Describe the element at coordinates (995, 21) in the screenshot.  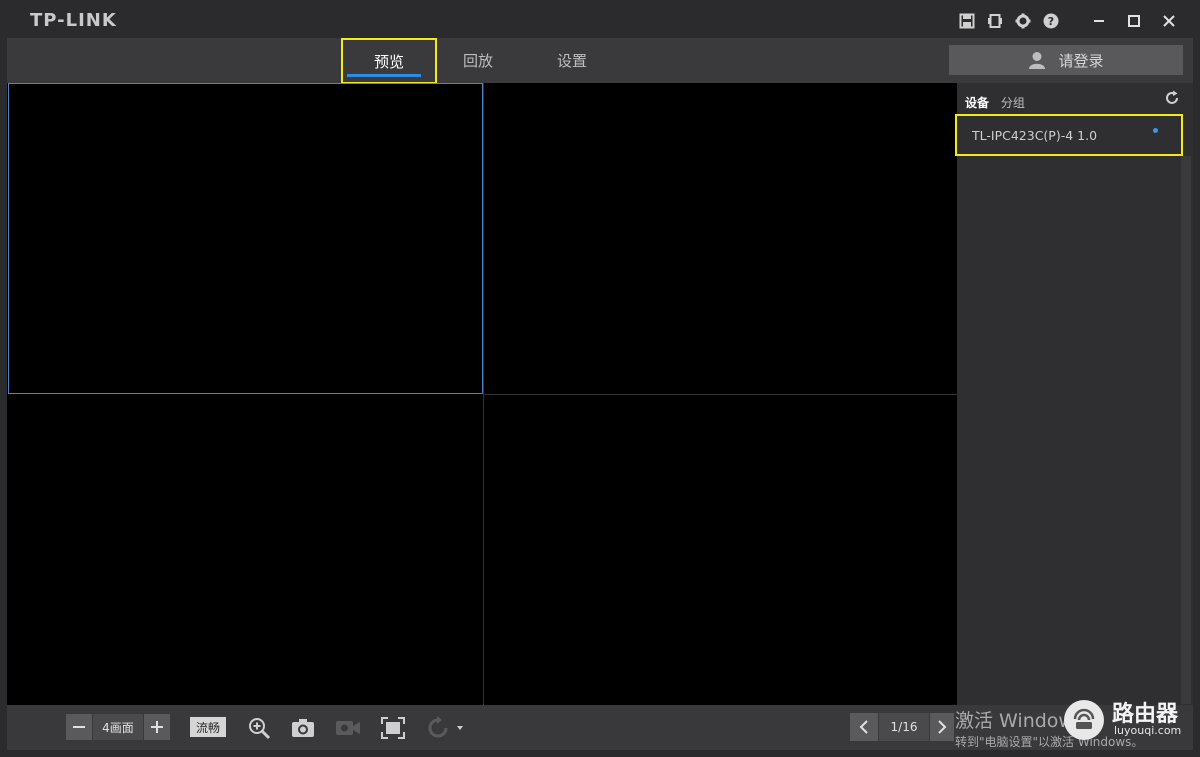
I see `device-icon` at that location.